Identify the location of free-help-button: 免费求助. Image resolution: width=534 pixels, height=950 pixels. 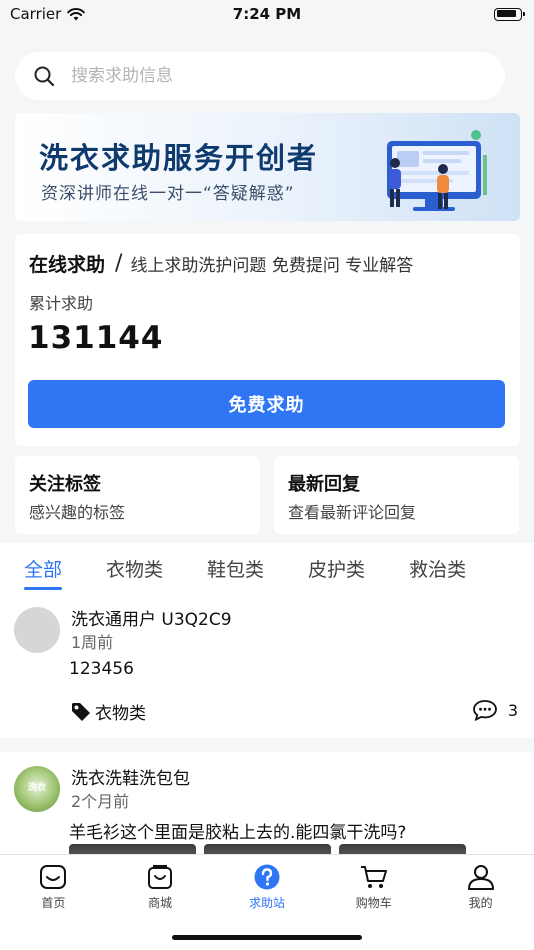
(266, 404).